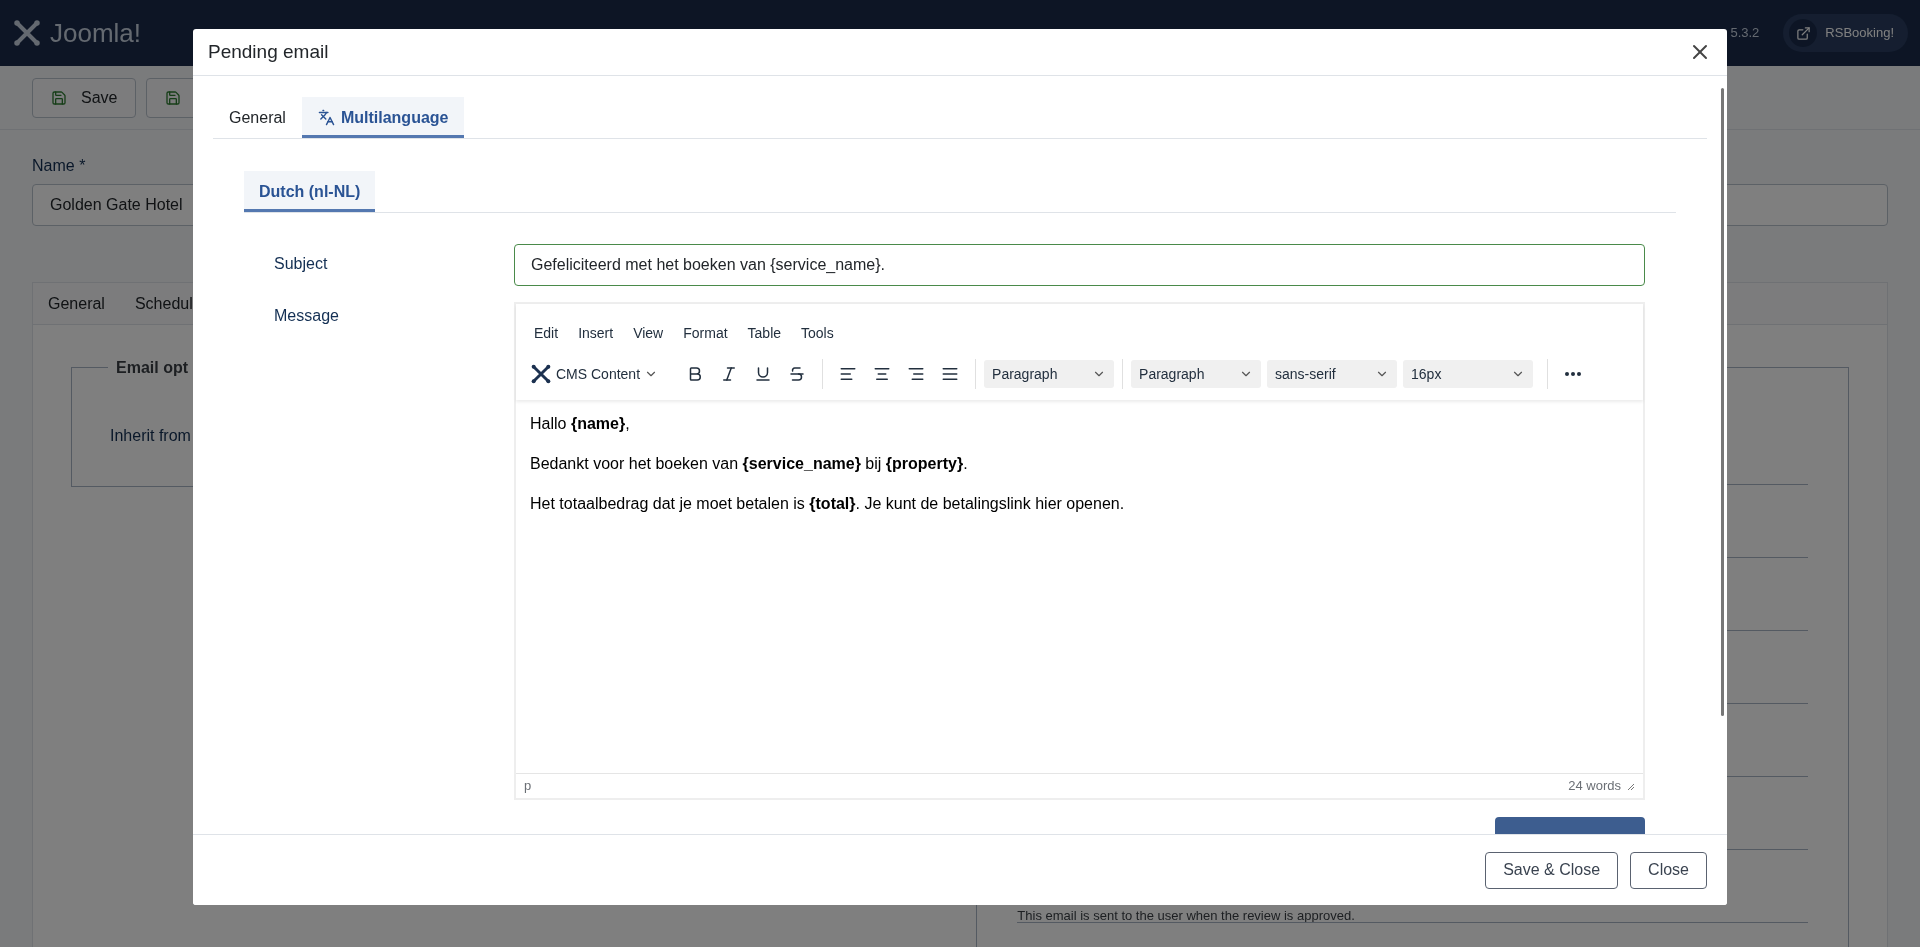 The image size is (1920, 947). Describe the element at coordinates (150, 436) in the screenshot. I see `inherit-label: Inherit from` at that location.